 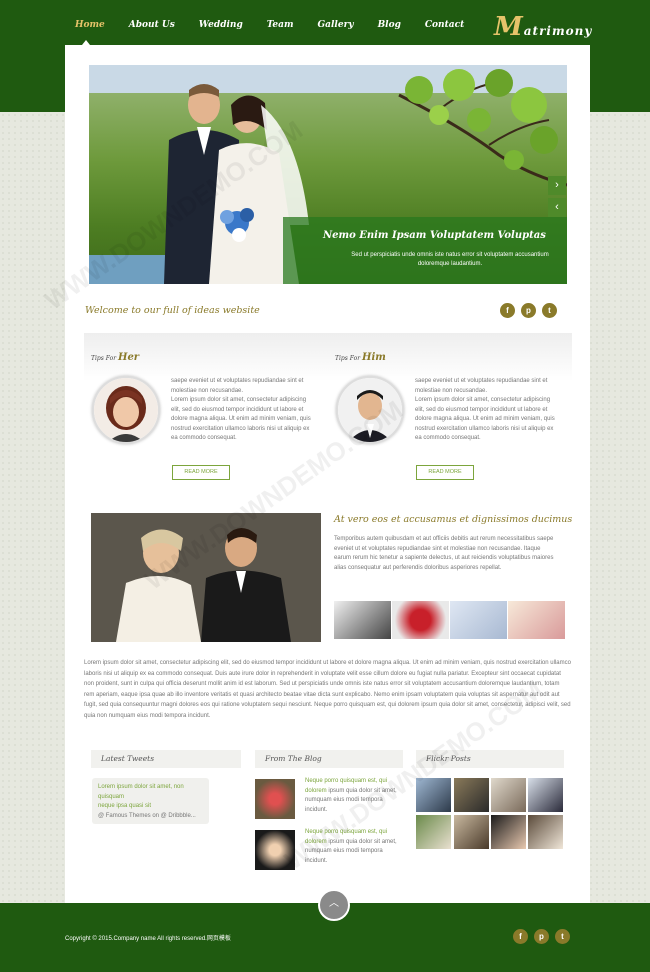 I want to click on flickr-posts-header: Flickr Posts, so click(x=490, y=759).